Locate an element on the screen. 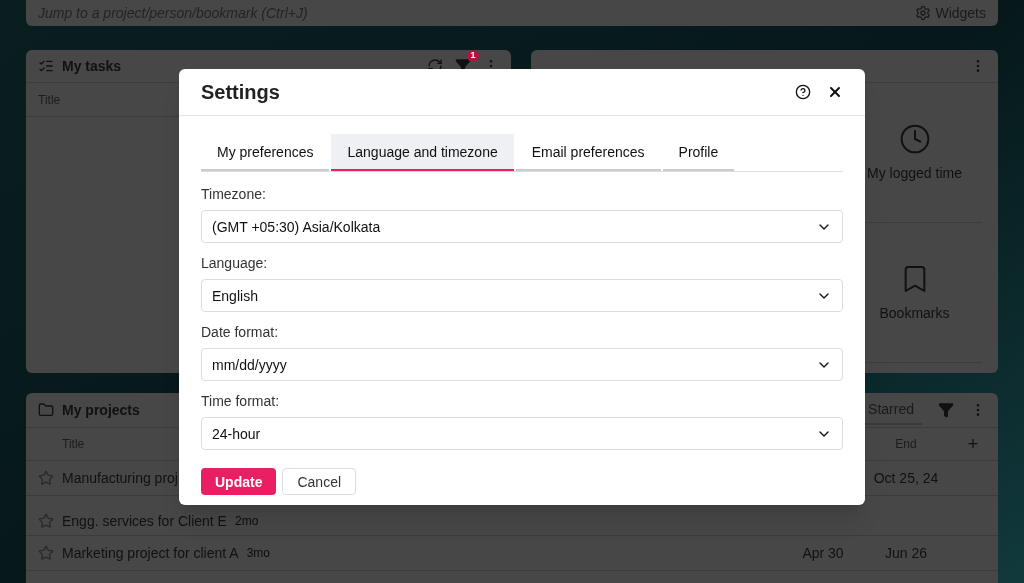 This screenshot has width=1024, height=583. field-label: Language: is located at coordinates (235, 263).